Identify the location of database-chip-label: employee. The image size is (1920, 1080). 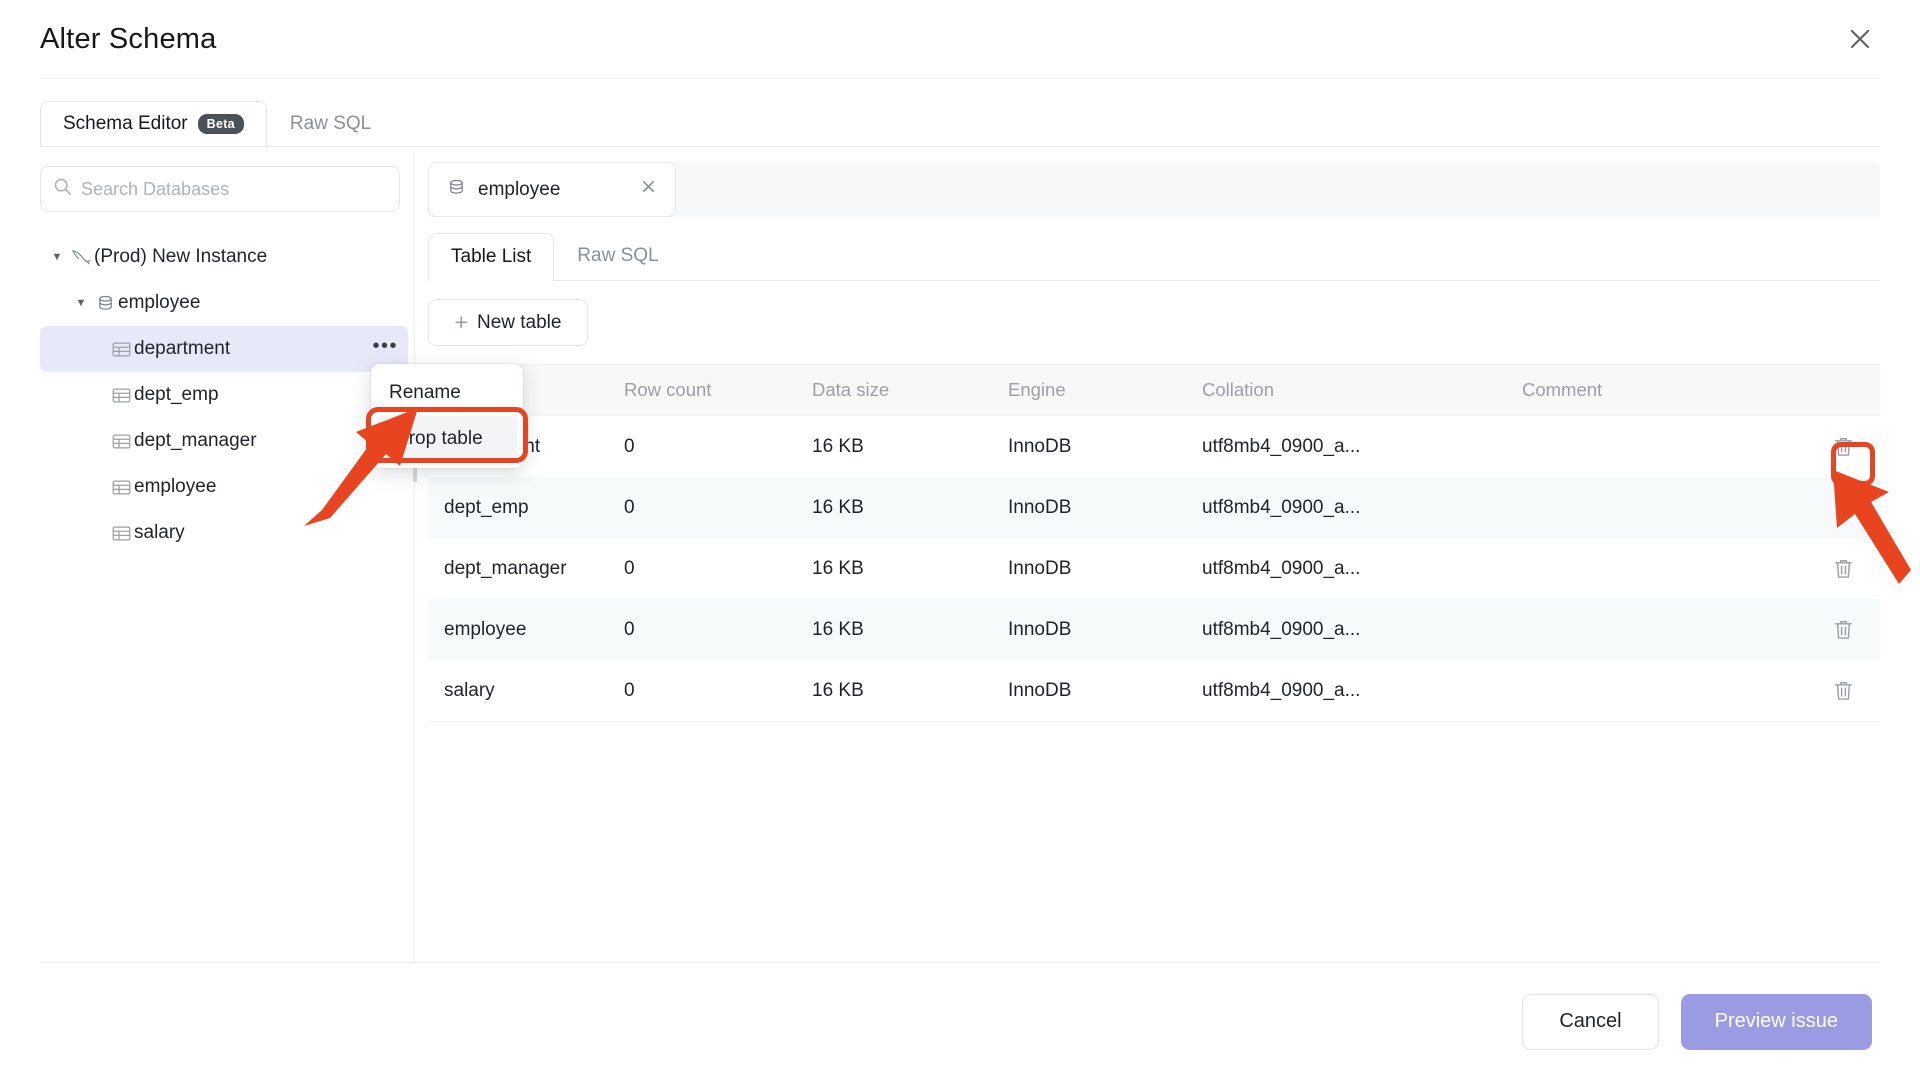
(519, 189).